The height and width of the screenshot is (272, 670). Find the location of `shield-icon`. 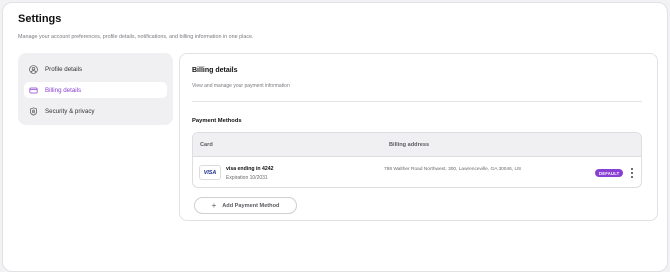

shield-icon is located at coordinates (33, 111).